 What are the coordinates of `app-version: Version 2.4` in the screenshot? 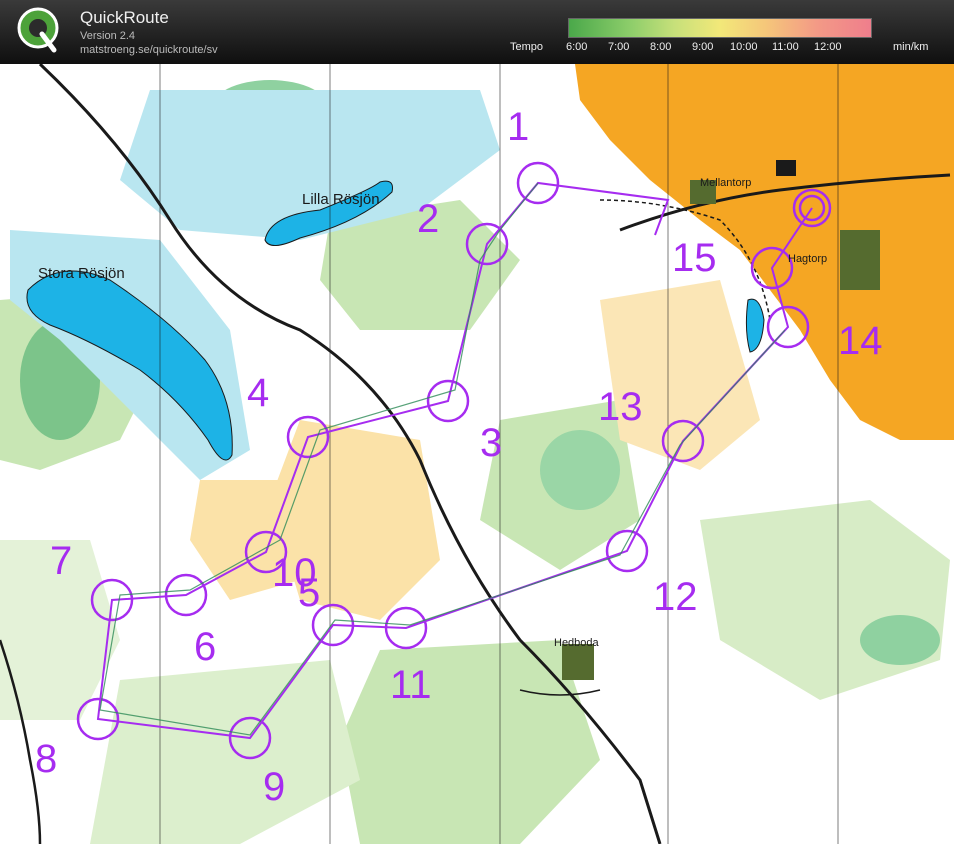 It's located at (108, 36).